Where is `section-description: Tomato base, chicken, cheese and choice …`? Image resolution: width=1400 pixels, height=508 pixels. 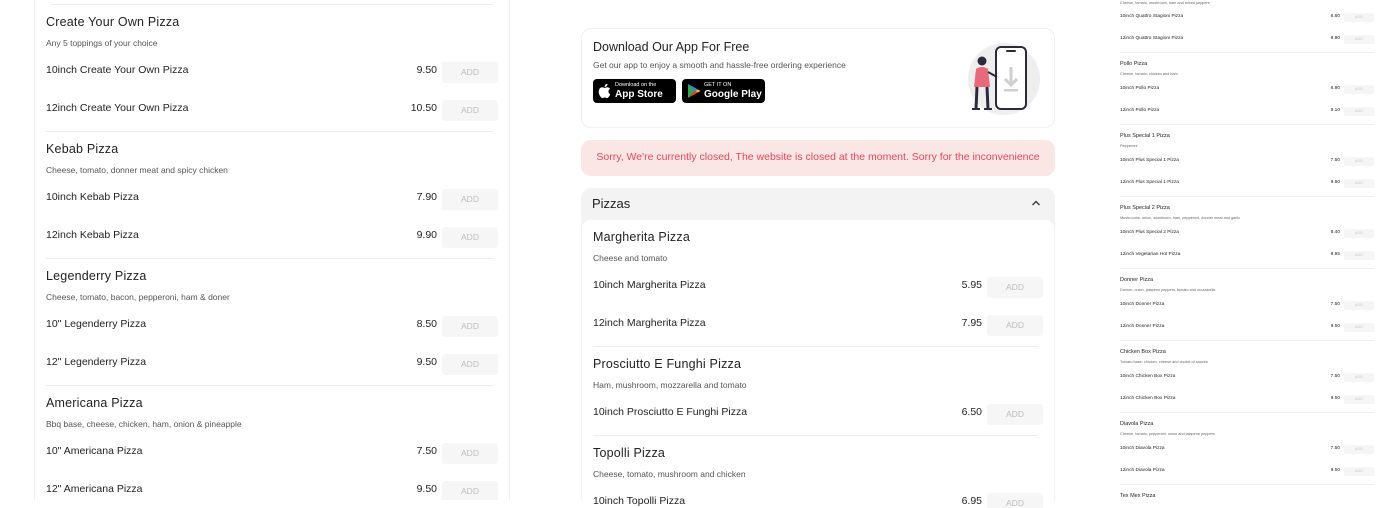 section-description: Tomato base, chicken, cheese and choice … is located at coordinates (1164, 362).